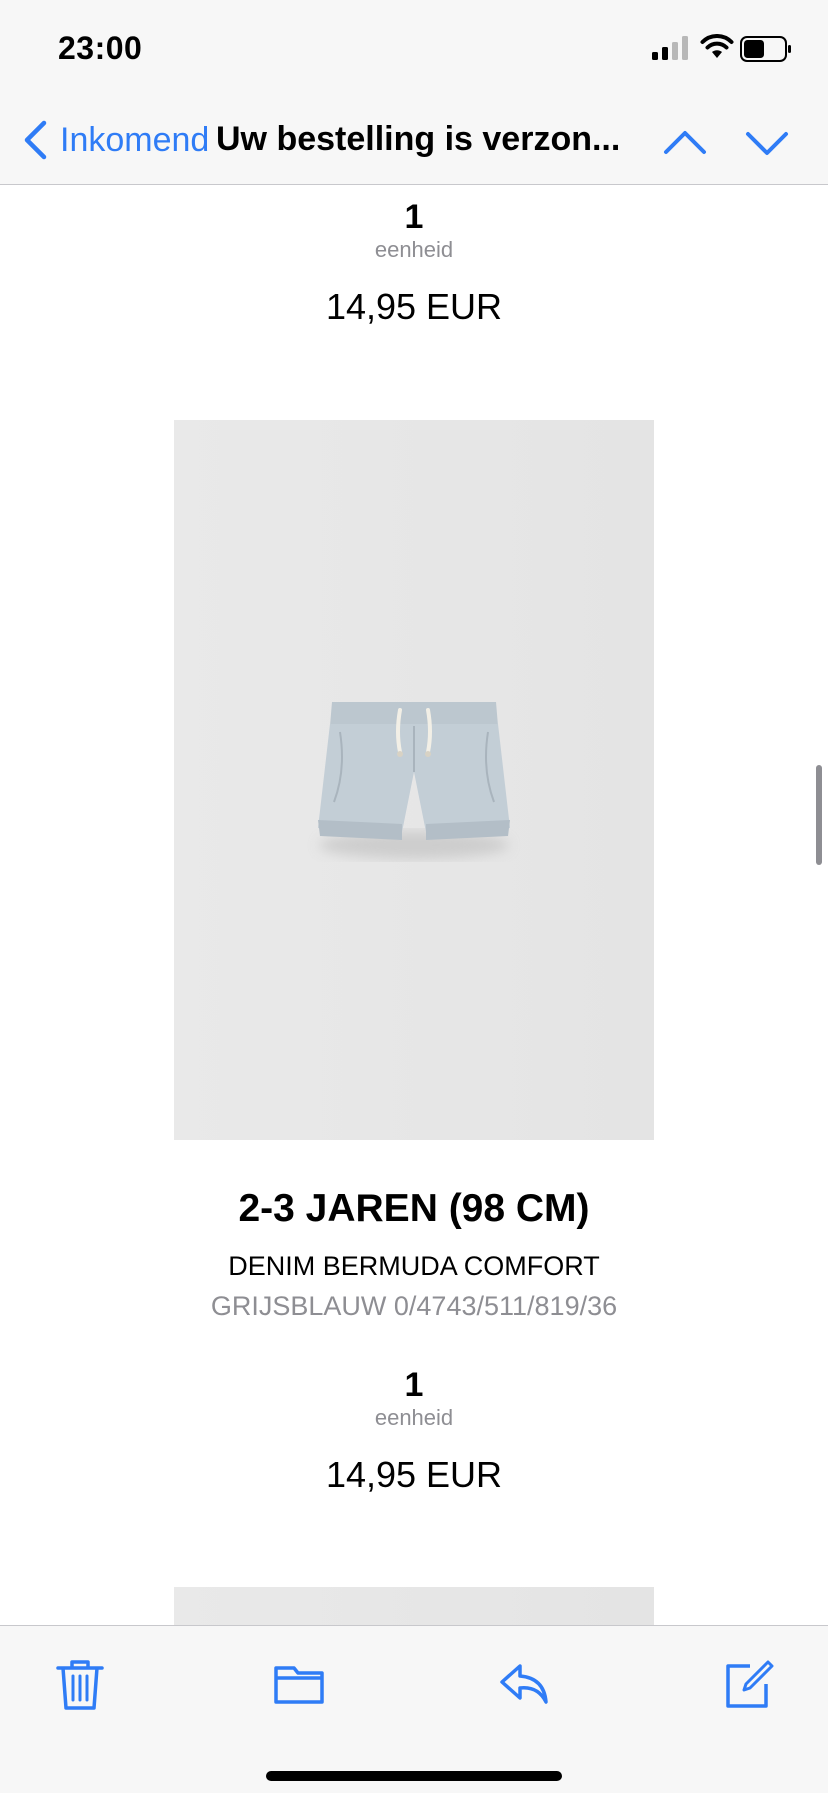 The image size is (828, 1793). Describe the element at coordinates (100, 48) in the screenshot. I see `status-time: 23:00` at that location.